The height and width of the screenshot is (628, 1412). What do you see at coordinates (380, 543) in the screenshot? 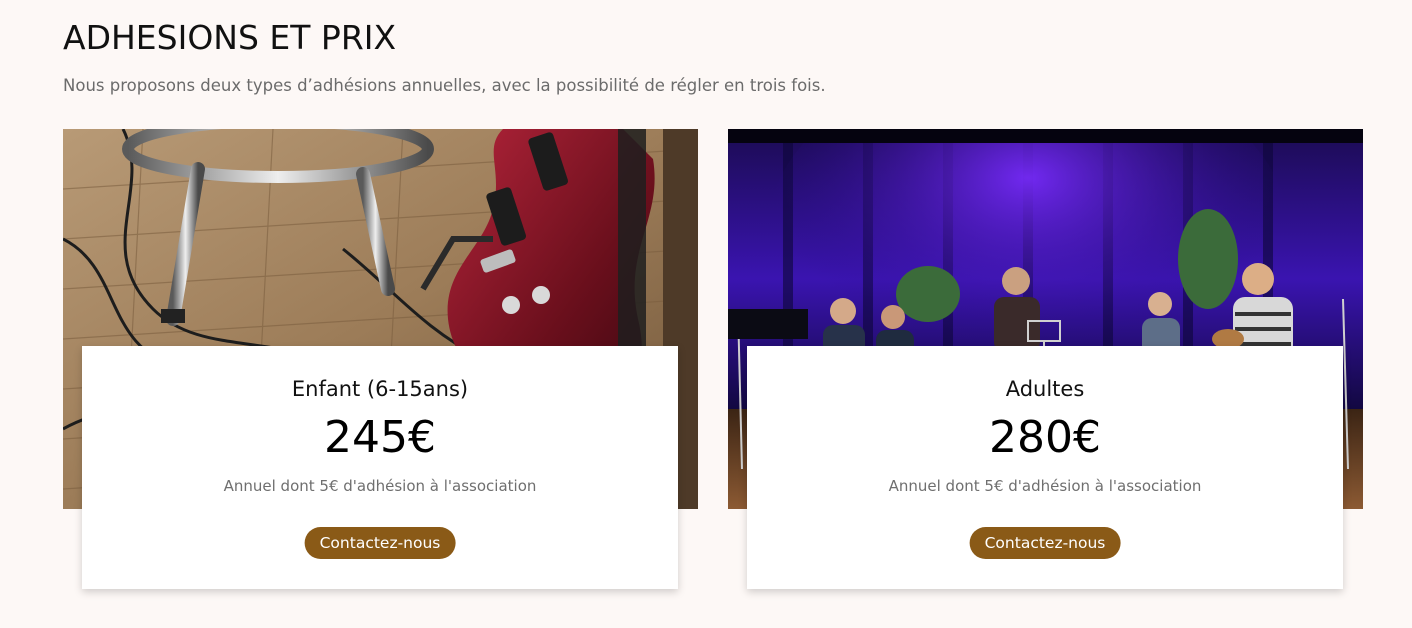
I see `contact-button-enfant: Contactez-nous` at bounding box center [380, 543].